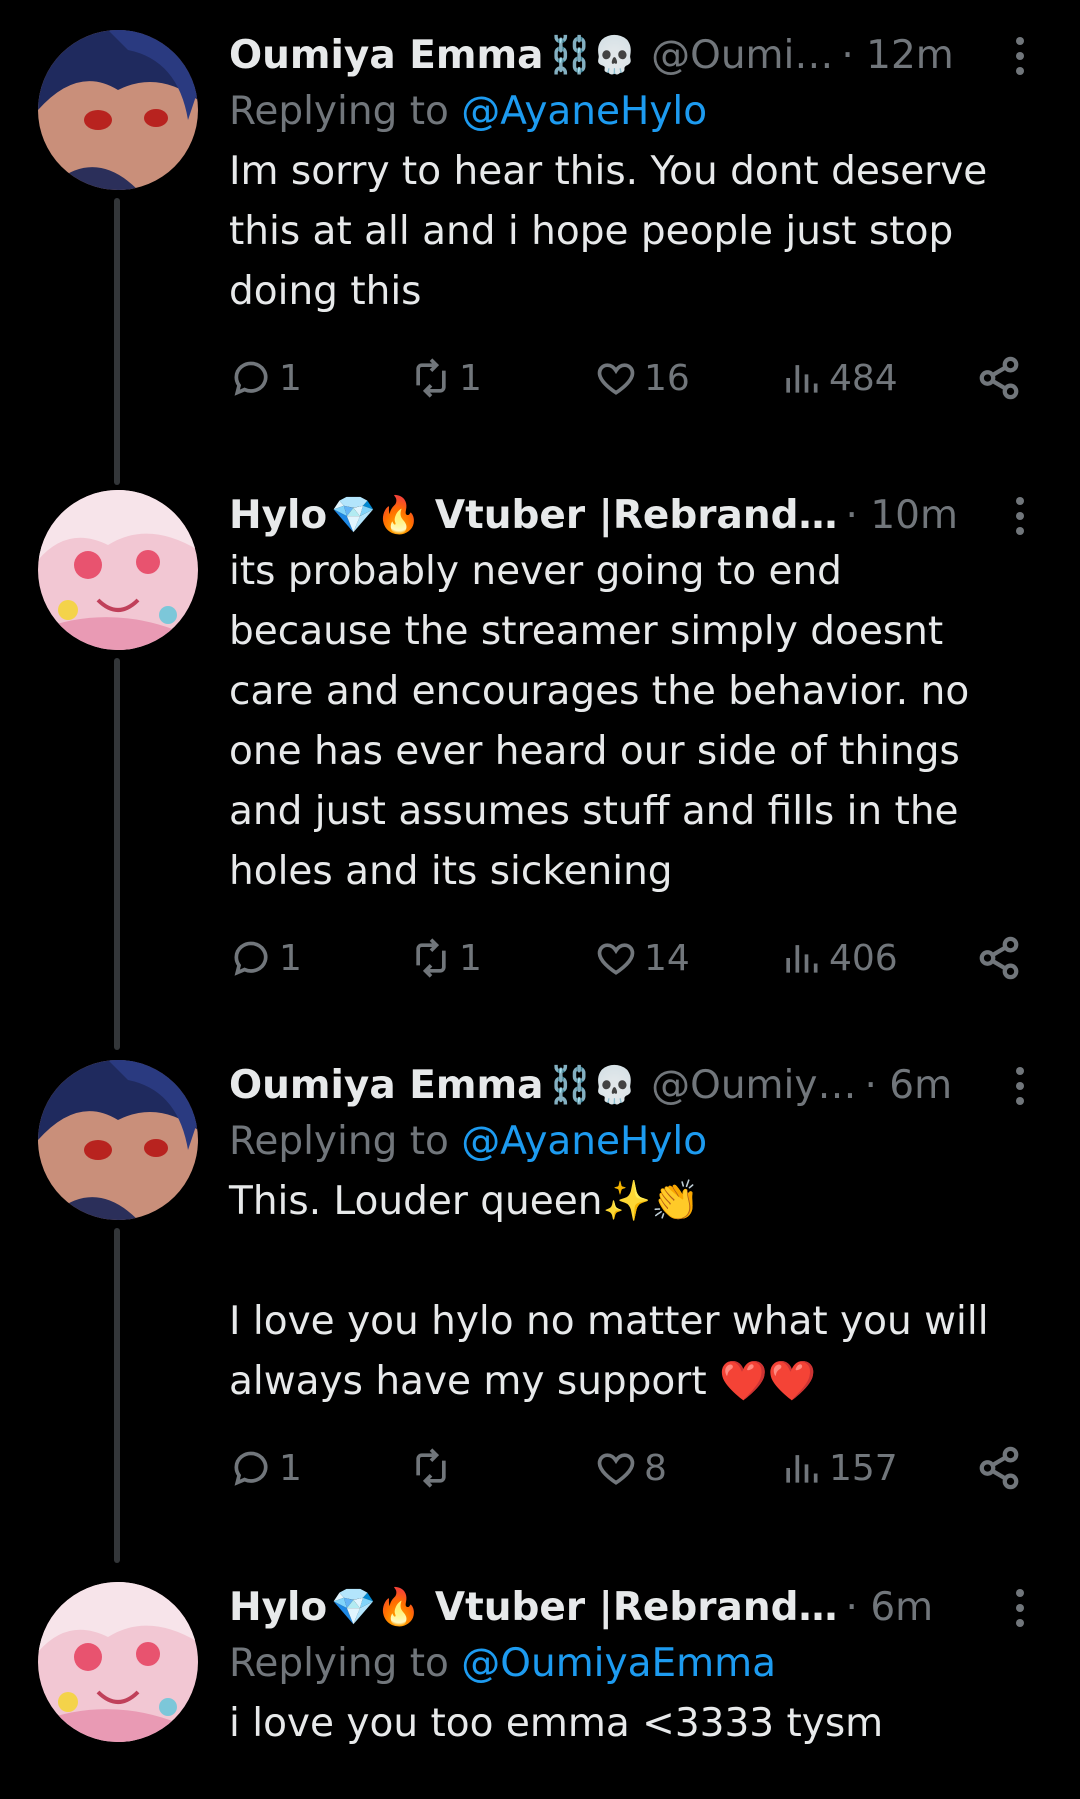 The image size is (1080, 1799). What do you see at coordinates (642, 378) in the screenshot?
I see `like-button: 16` at bounding box center [642, 378].